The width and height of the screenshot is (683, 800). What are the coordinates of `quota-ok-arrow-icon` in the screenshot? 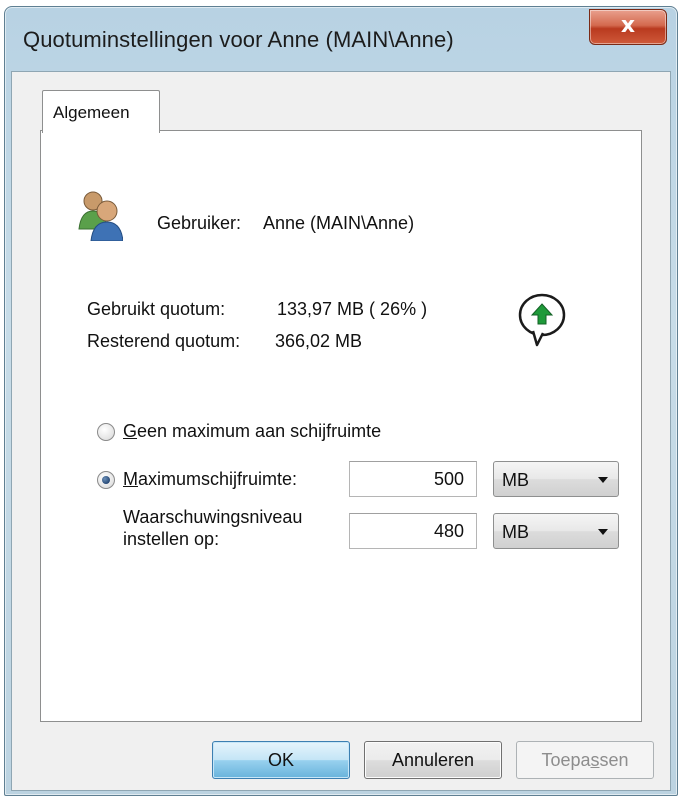 It's located at (542, 320).